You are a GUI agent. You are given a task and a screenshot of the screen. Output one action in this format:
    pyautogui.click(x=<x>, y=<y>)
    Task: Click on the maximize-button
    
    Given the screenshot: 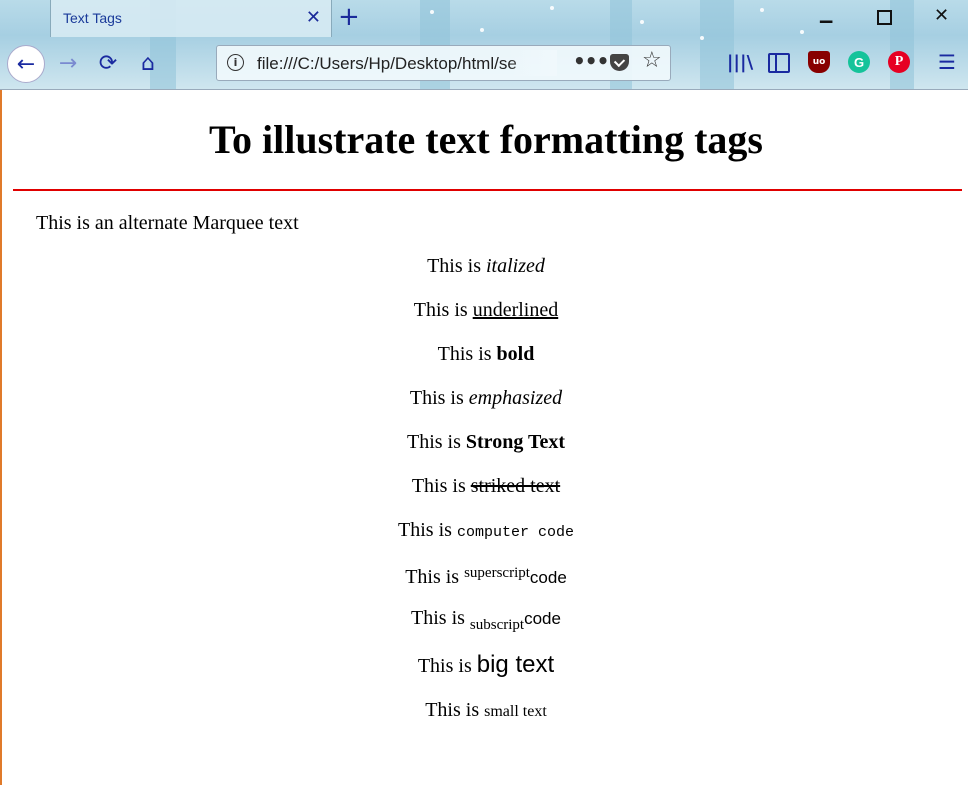 What is the action you would take?
    pyautogui.click(x=884, y=17)
    